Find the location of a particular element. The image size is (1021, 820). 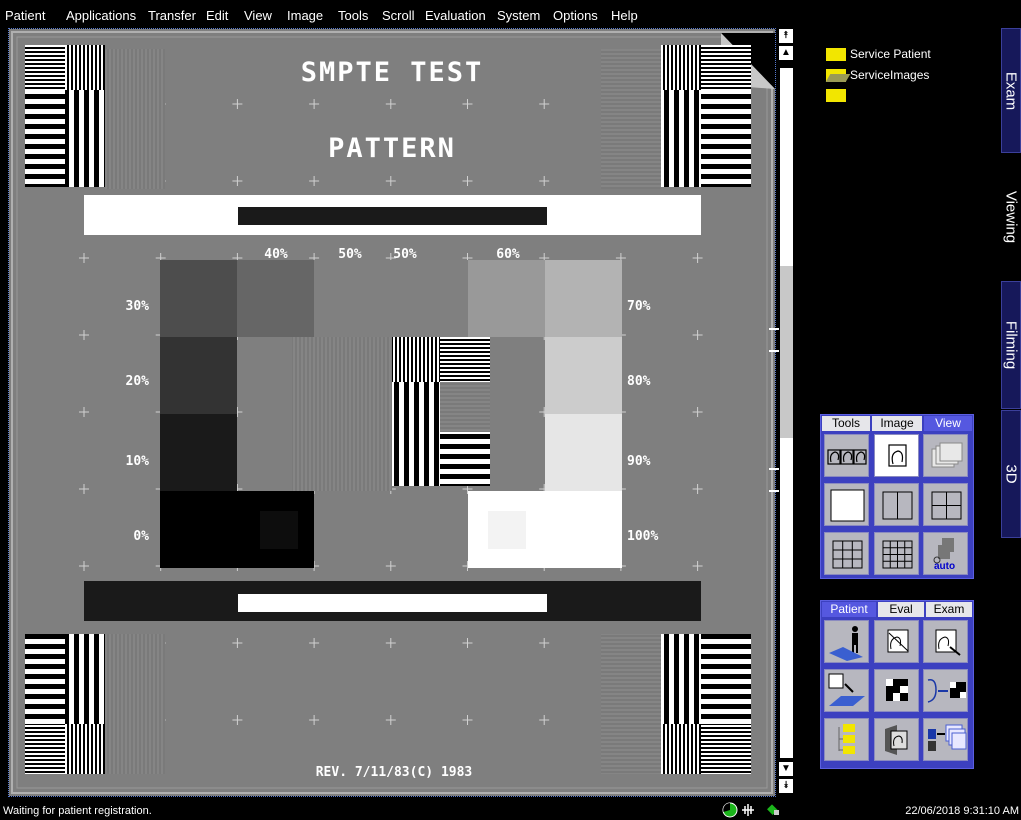

transfer-to-grid-icon is located at coordinates (946, 690).